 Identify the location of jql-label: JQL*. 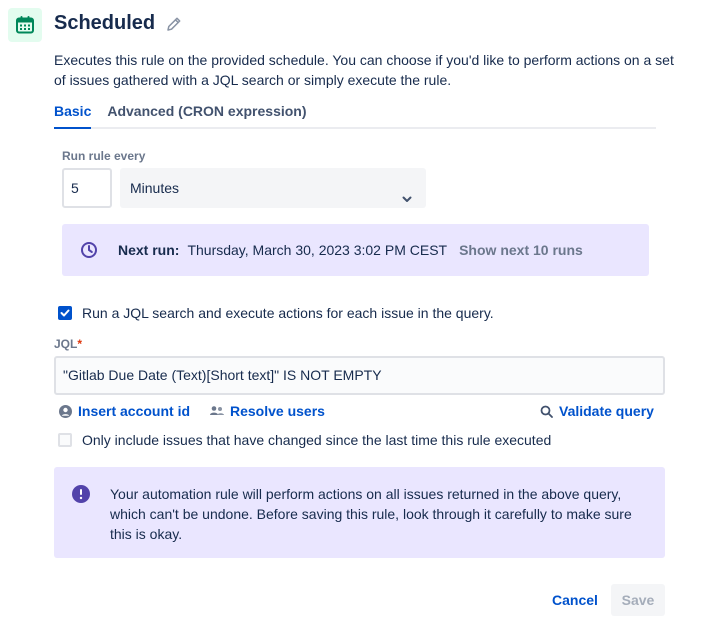
(68, 344).